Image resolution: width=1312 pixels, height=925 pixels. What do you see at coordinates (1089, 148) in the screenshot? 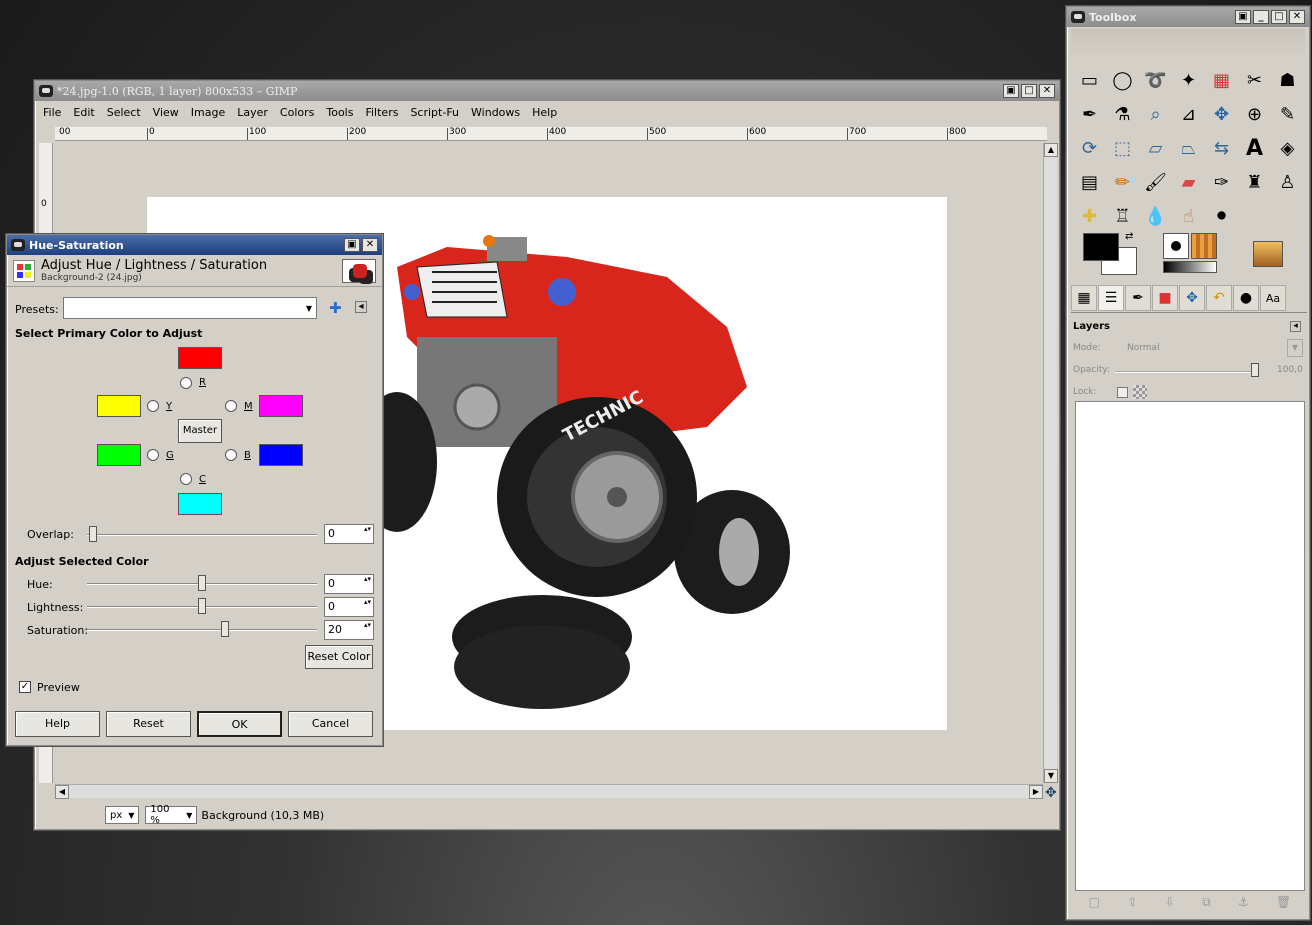
I see `rotate-icon: ⟳` at bounding box center [1089, 148].